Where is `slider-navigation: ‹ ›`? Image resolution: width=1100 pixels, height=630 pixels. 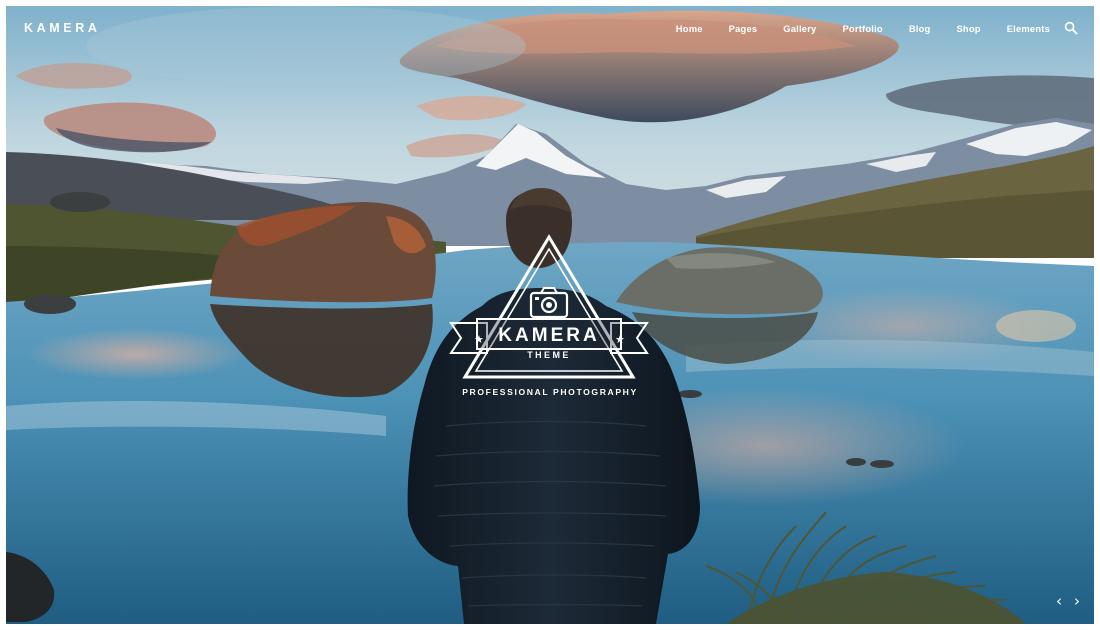
slider-navigation: ‹ › is located at coordinates (1068, 601).